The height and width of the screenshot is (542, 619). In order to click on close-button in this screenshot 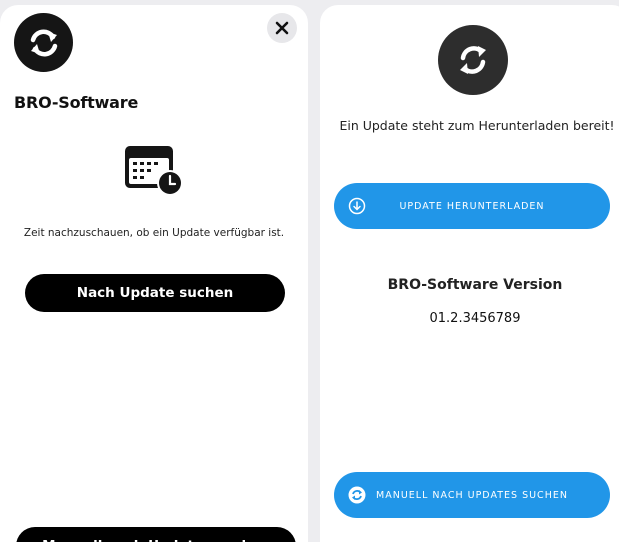, I will do `click(282, 28)`.